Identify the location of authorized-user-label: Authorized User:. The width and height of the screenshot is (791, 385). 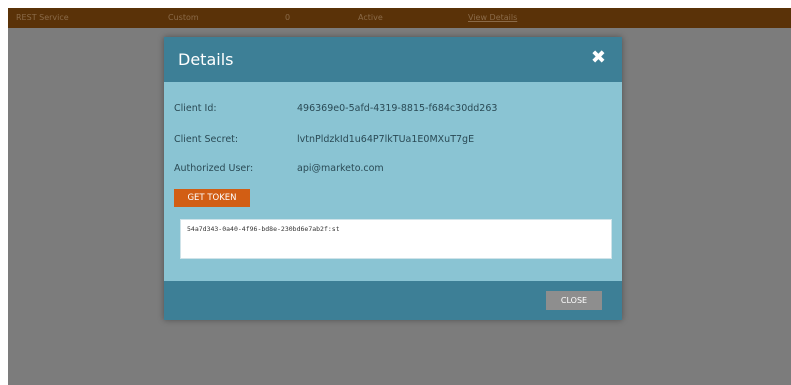
(214, 168).